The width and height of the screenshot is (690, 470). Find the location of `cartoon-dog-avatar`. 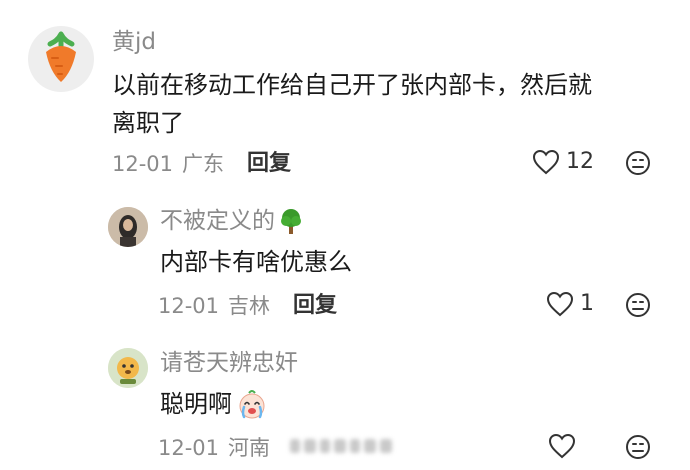

cartoon-dog-avatar is located at coordinates (128, 368).